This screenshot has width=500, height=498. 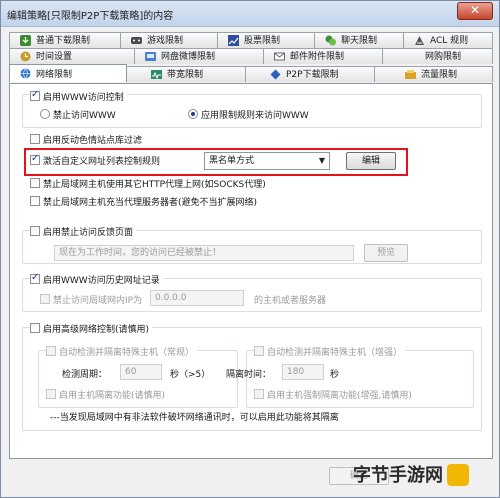 I want to click on auto-normal-checkbox: 自动检测并隔离特殊主机（常规）, so click(x=122, y=351).